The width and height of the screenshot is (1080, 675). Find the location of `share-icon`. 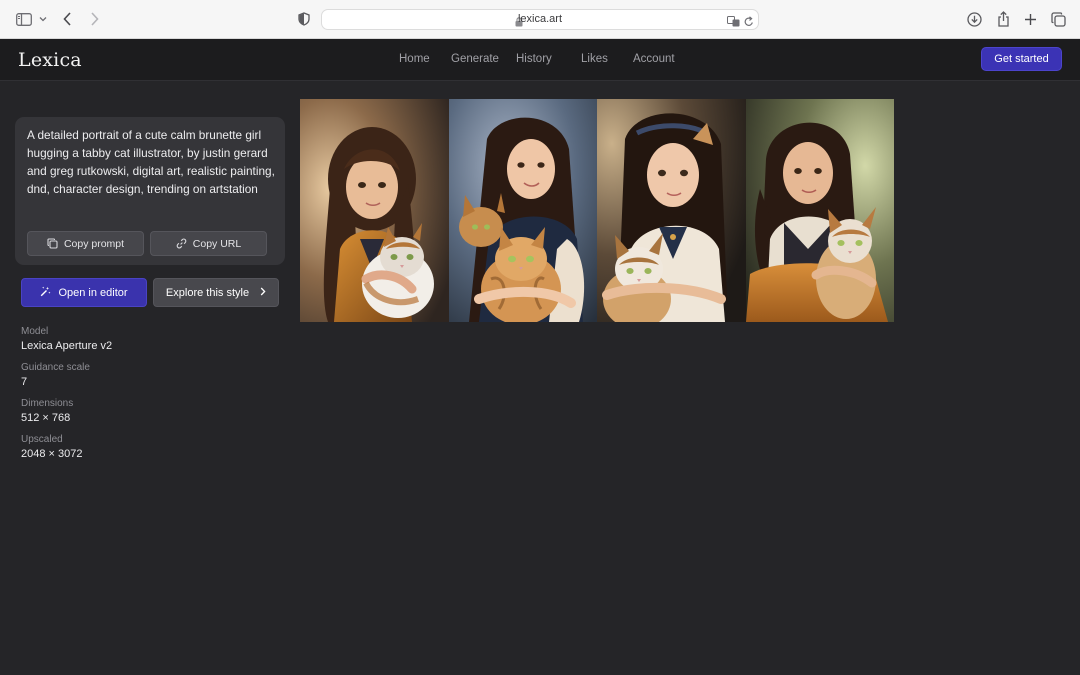

share-icon is located at coordinates (1003, 19).